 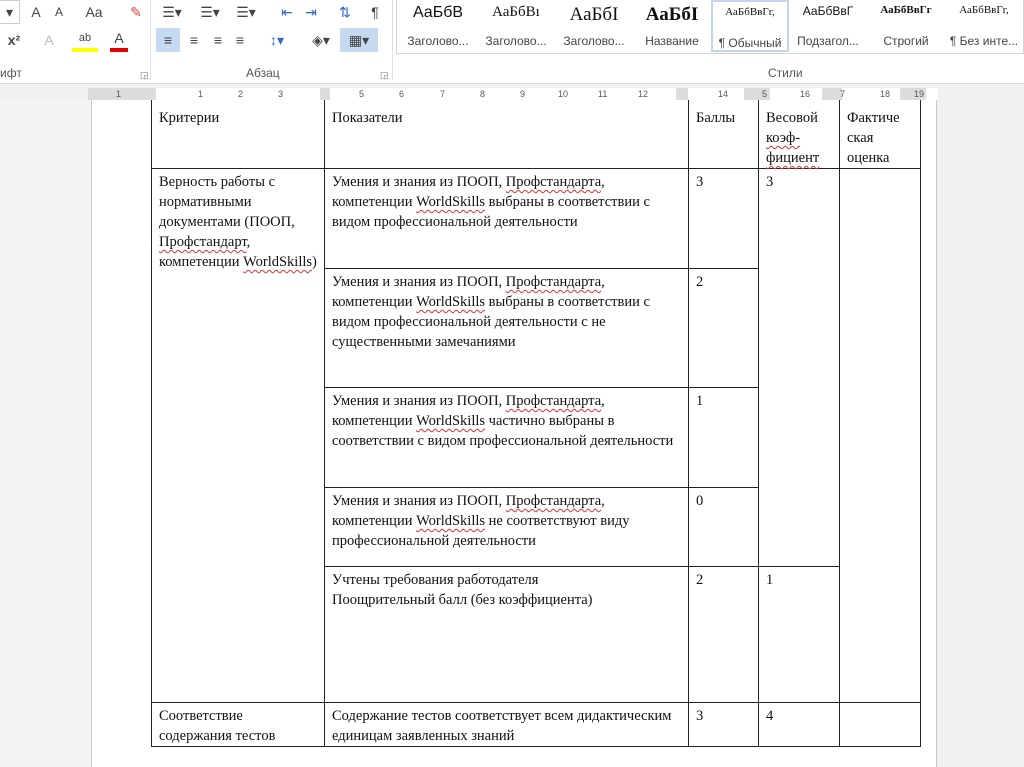 What do you see at coordinates (36, 12) in the screenshot?
I see `grow-font-button: A` at bounding box center [36, 12].